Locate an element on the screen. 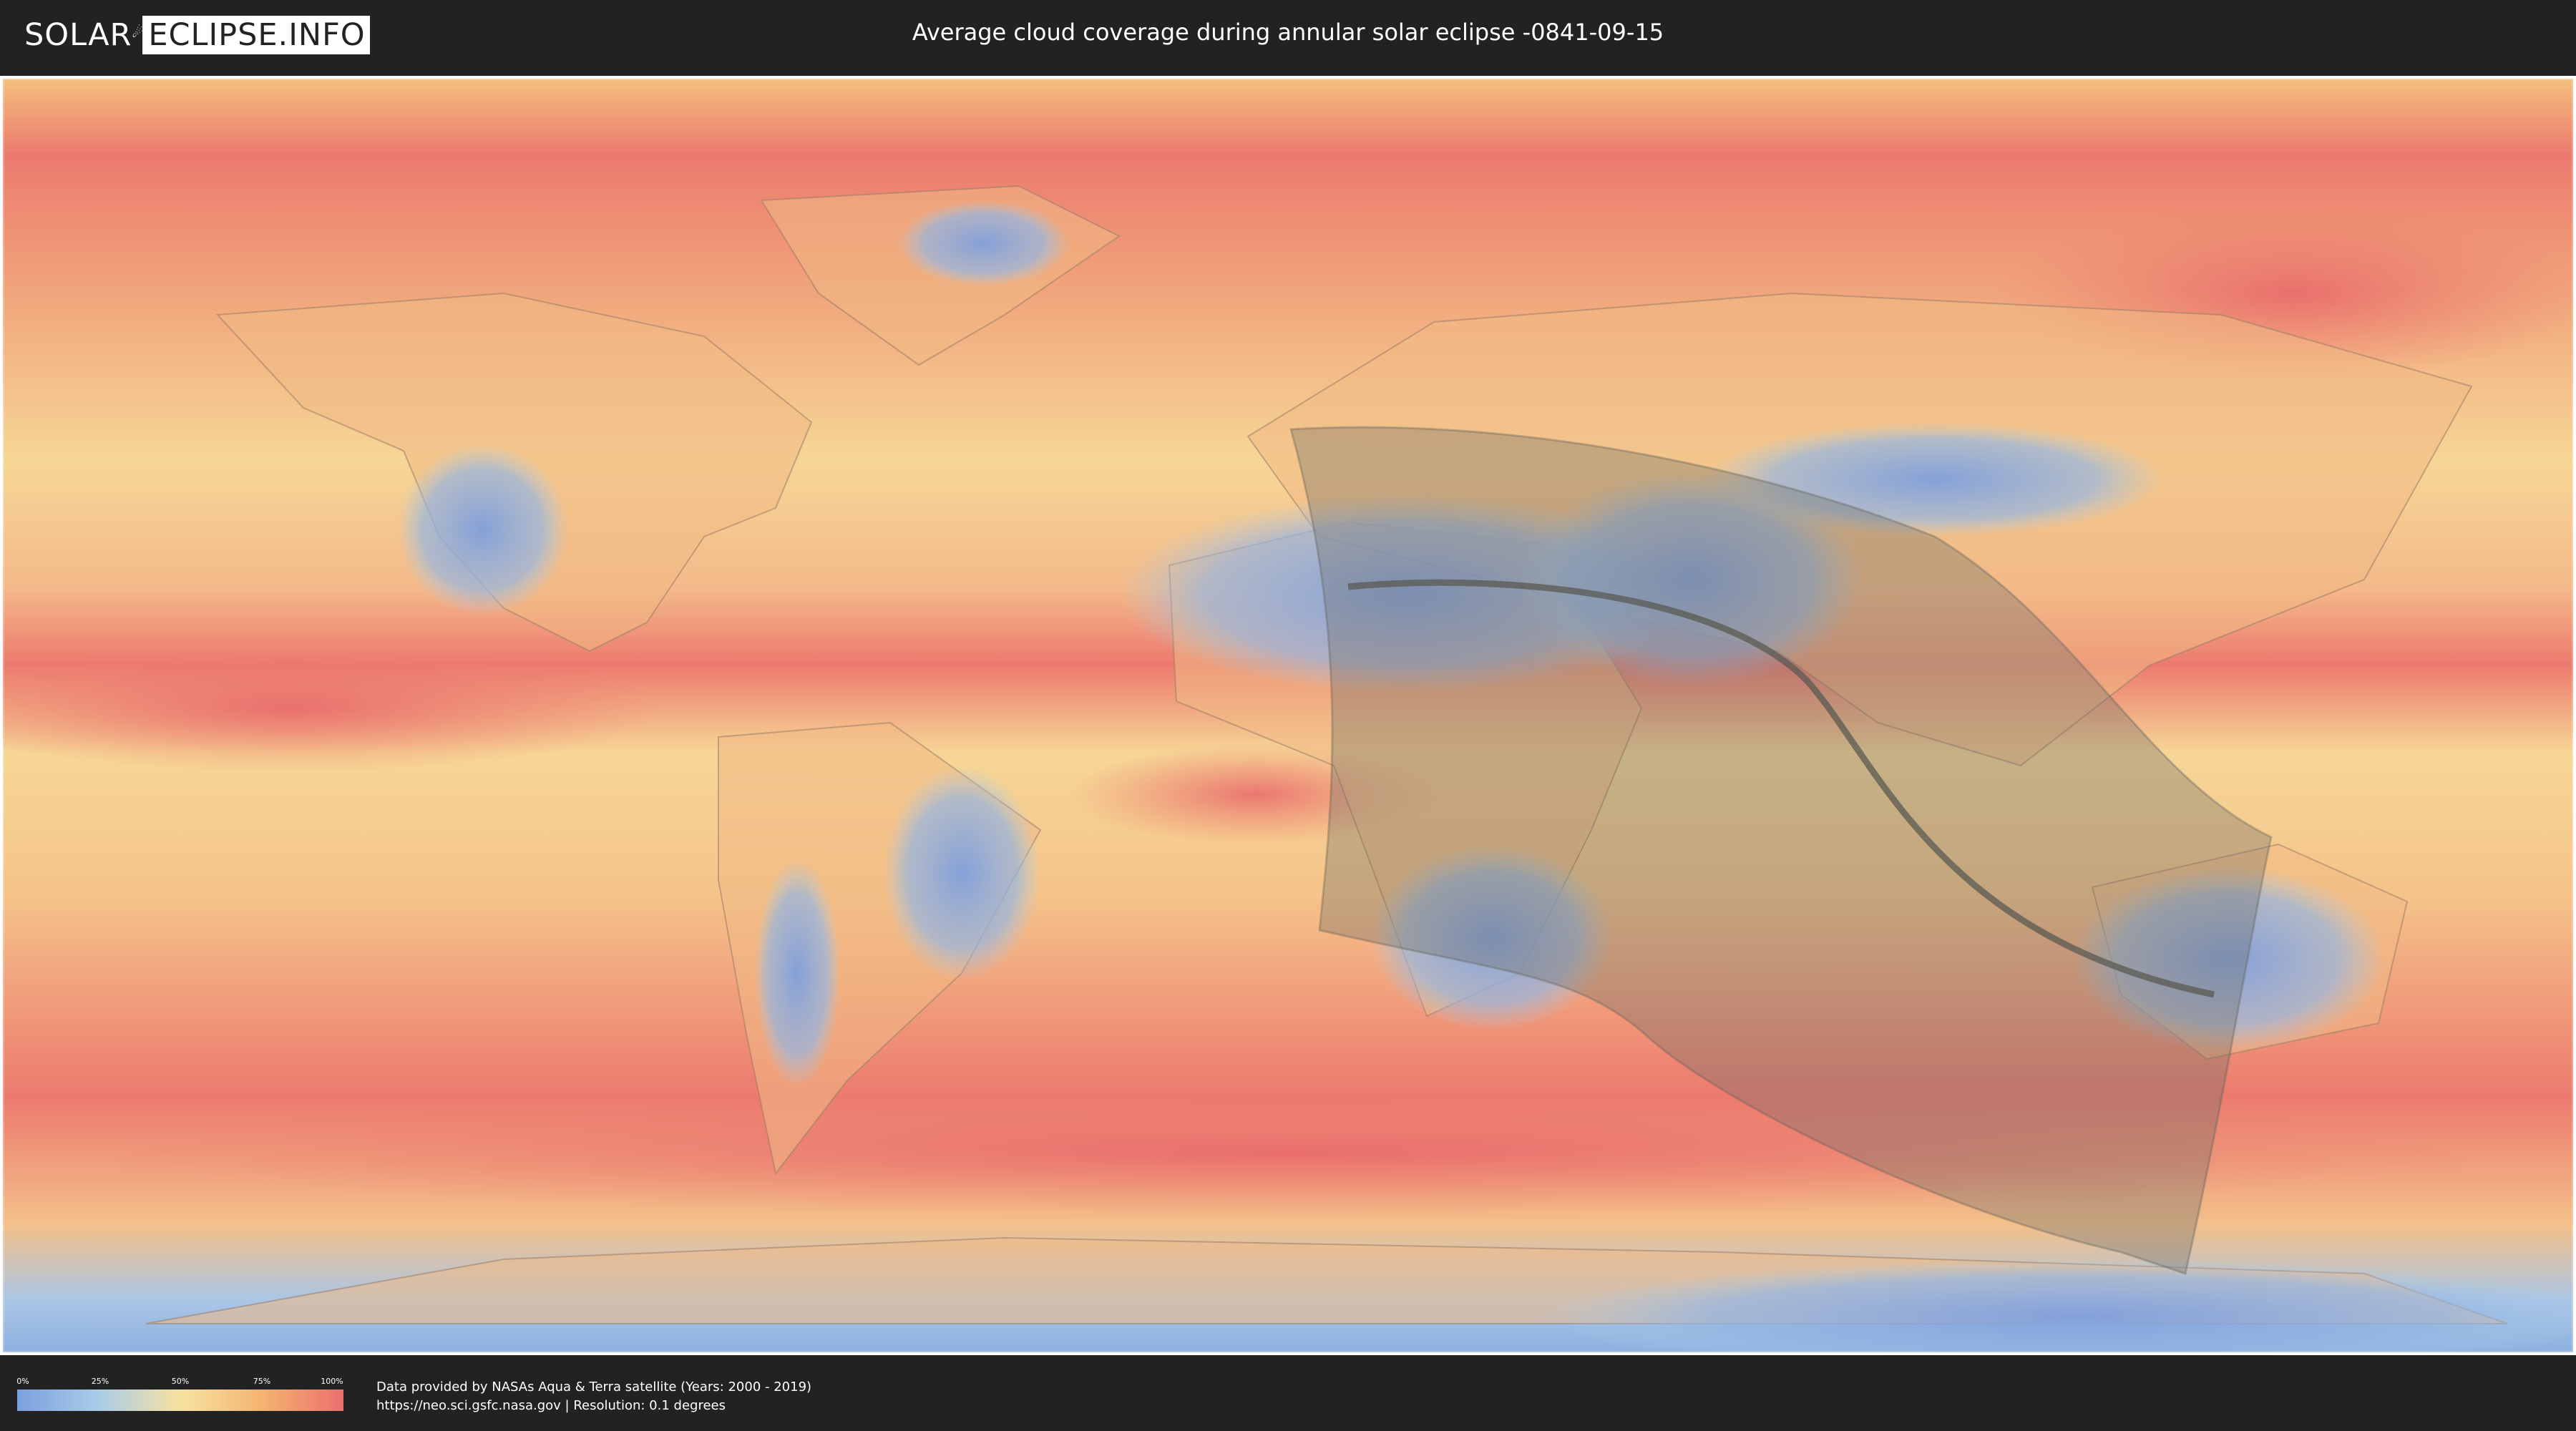 The image size is (2576, 1431). legend-tick-25: 25% is located at coordinates (100, 1382).